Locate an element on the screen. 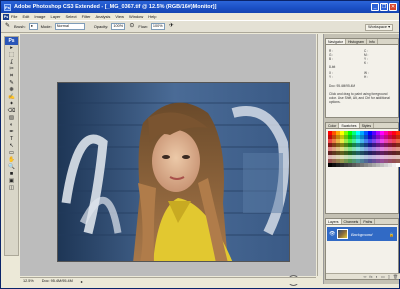 This screenshot has height=289, width=400. menu-analysis: Analysis is located at coordinates (103, 16).